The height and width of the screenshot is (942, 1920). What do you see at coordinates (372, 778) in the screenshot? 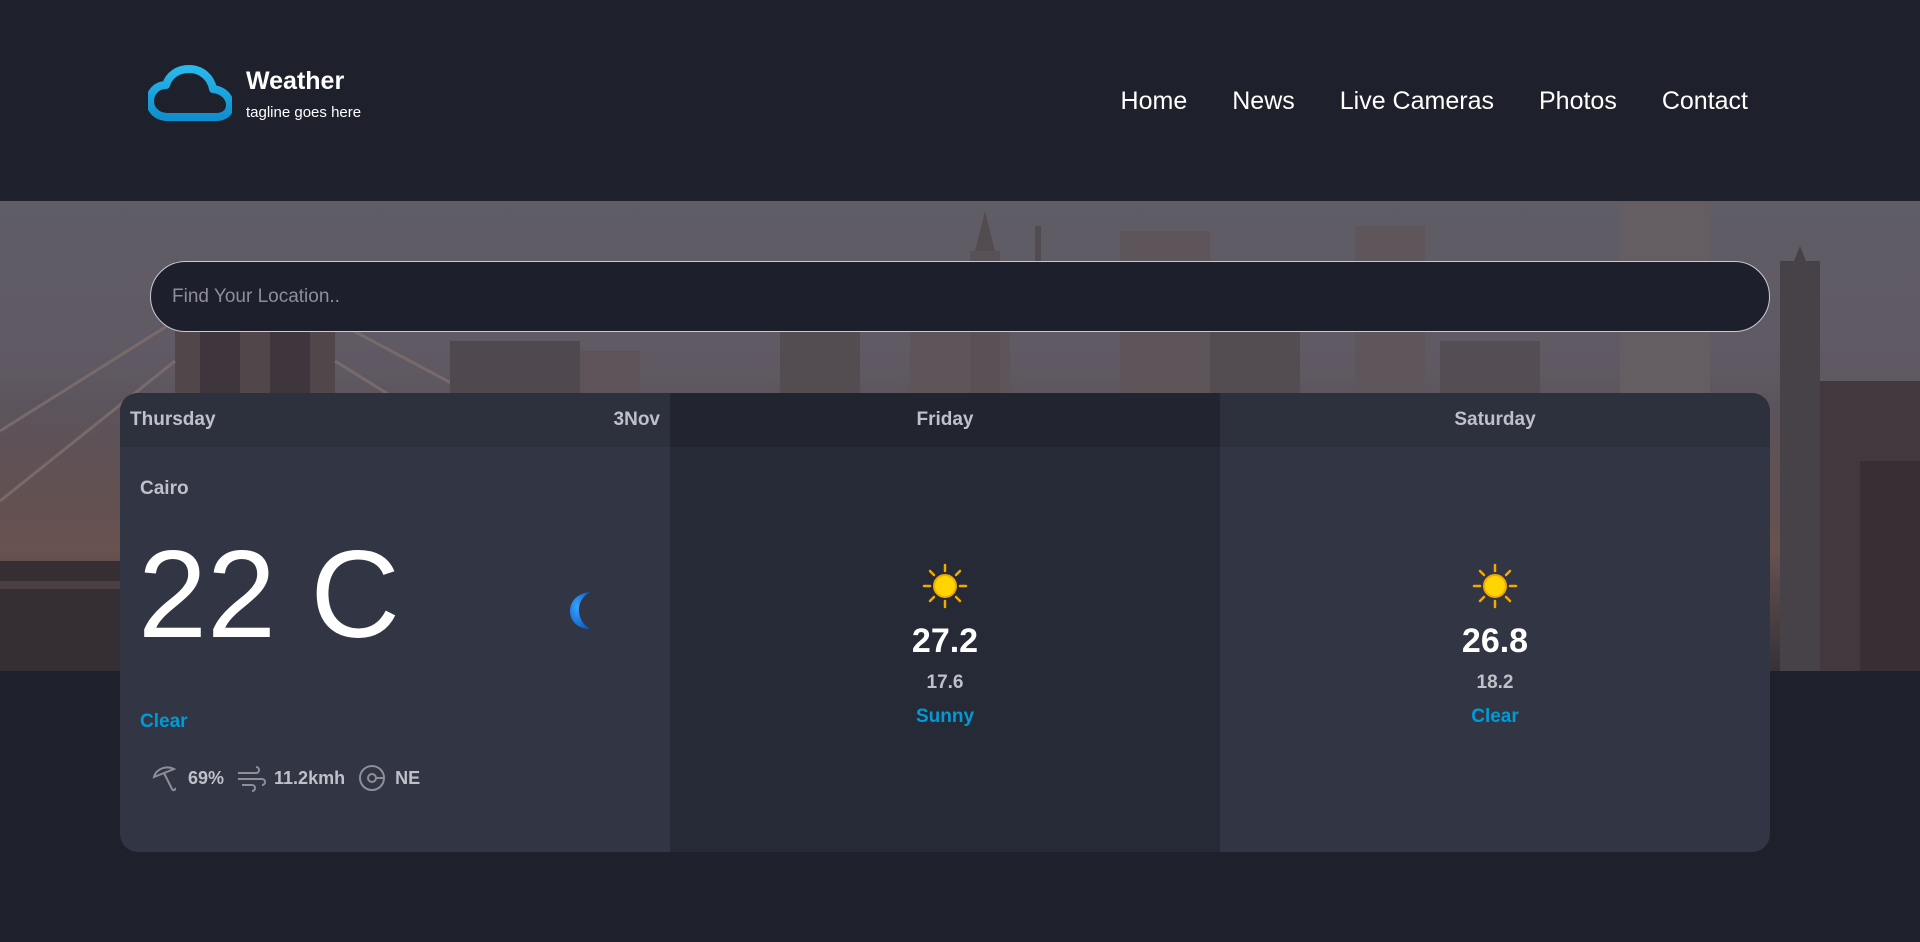
I see `compass-icon` at bounding box center [372, 778].